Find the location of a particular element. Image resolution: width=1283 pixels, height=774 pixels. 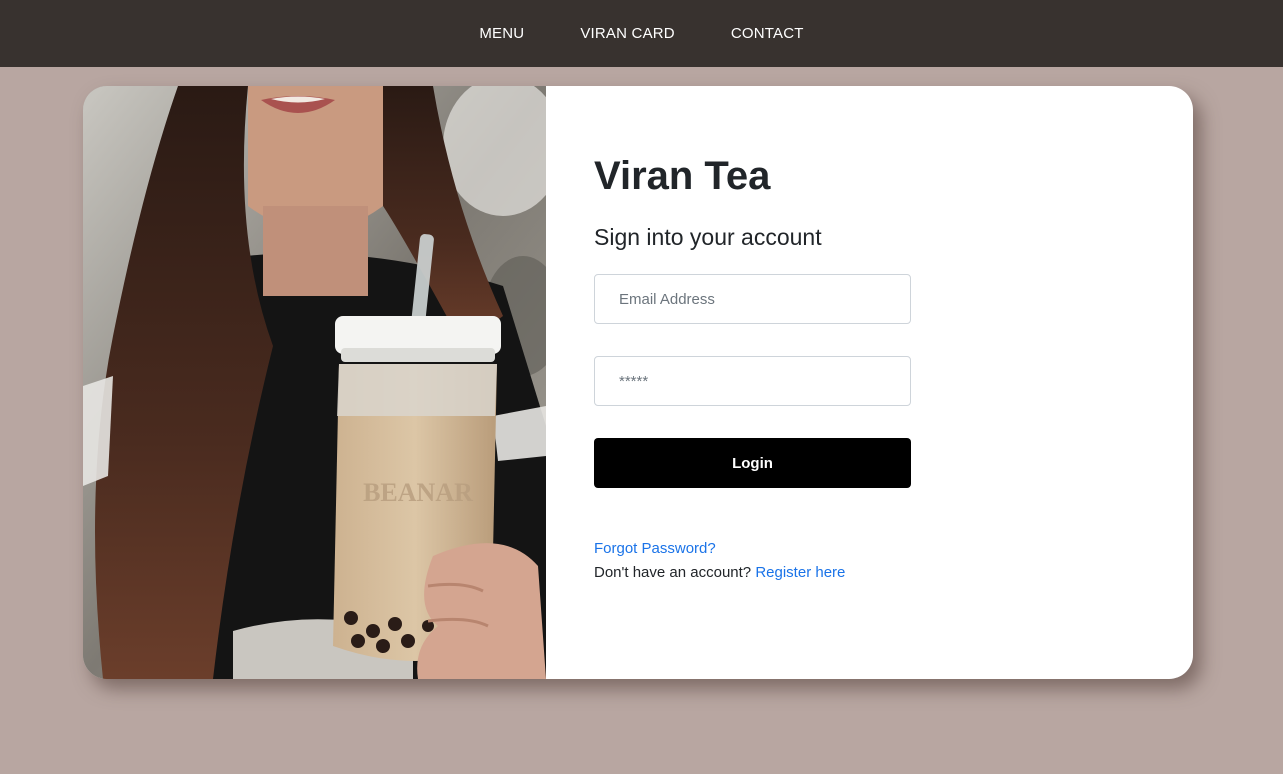

email-field is located at coordinates (752, 299).